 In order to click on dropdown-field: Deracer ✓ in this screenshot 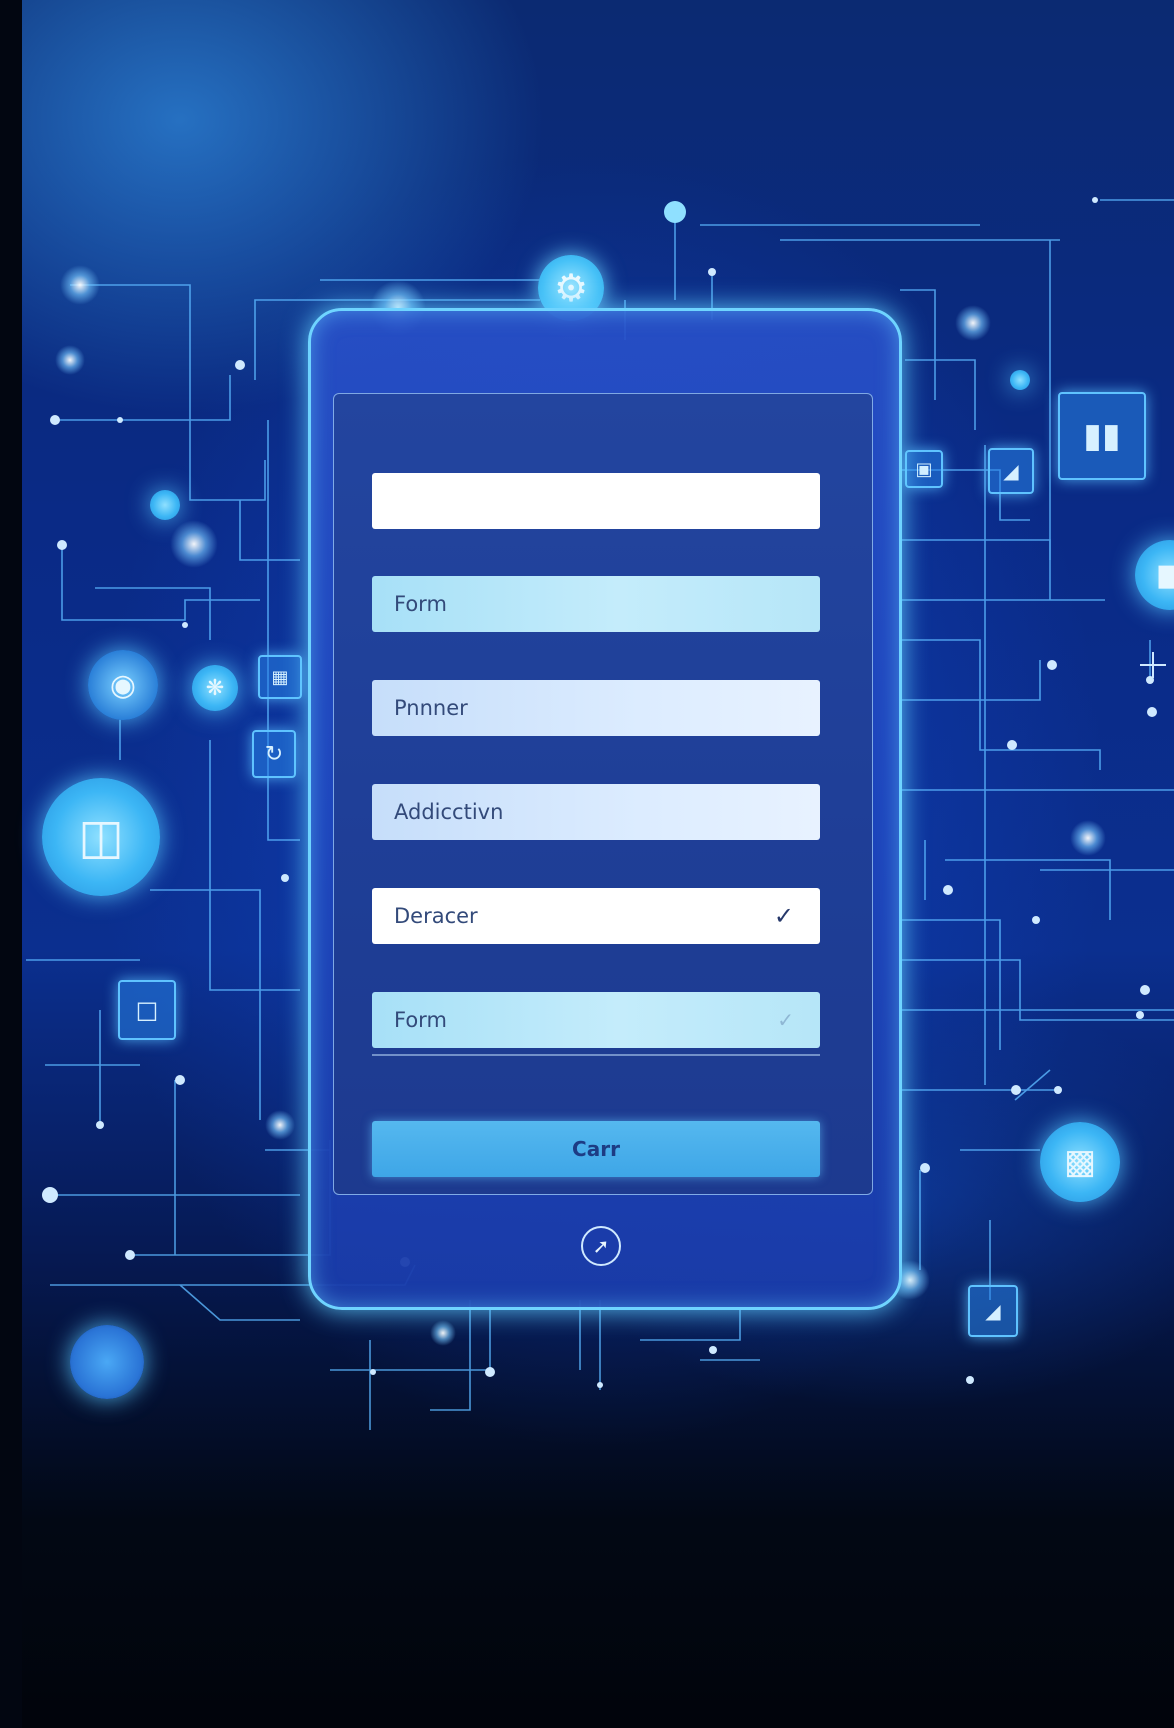, I will do `click(596, 916)`.